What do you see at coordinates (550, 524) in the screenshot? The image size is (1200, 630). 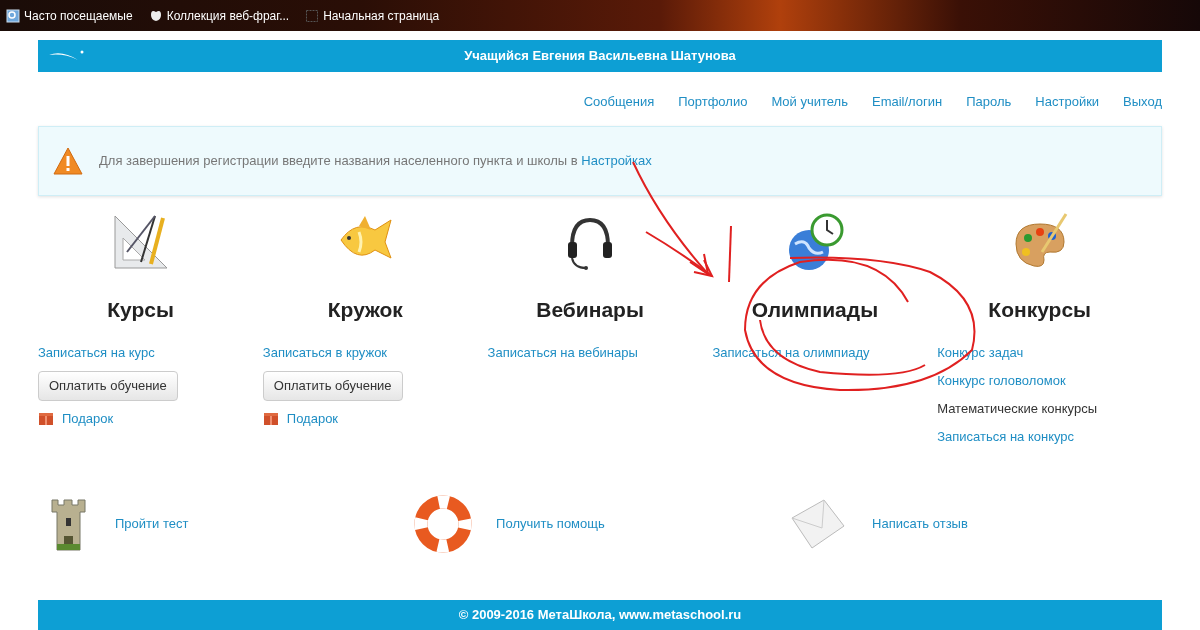 I see `action-link: Получить помощь` at bounding box center [550, 524].